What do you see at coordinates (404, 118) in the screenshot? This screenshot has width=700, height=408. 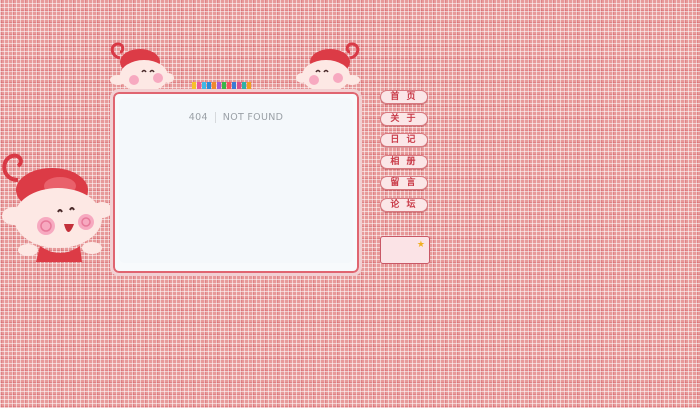 I see `nav-about-button: 关 于` at bounding box center [404, 118].